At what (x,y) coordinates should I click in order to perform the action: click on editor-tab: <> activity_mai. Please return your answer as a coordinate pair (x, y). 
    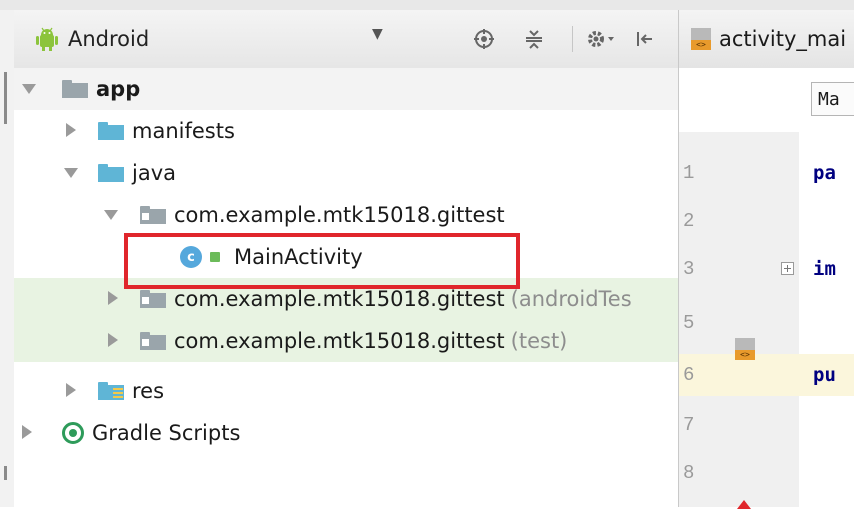
    Looking at the image, I should click on (766, 39).